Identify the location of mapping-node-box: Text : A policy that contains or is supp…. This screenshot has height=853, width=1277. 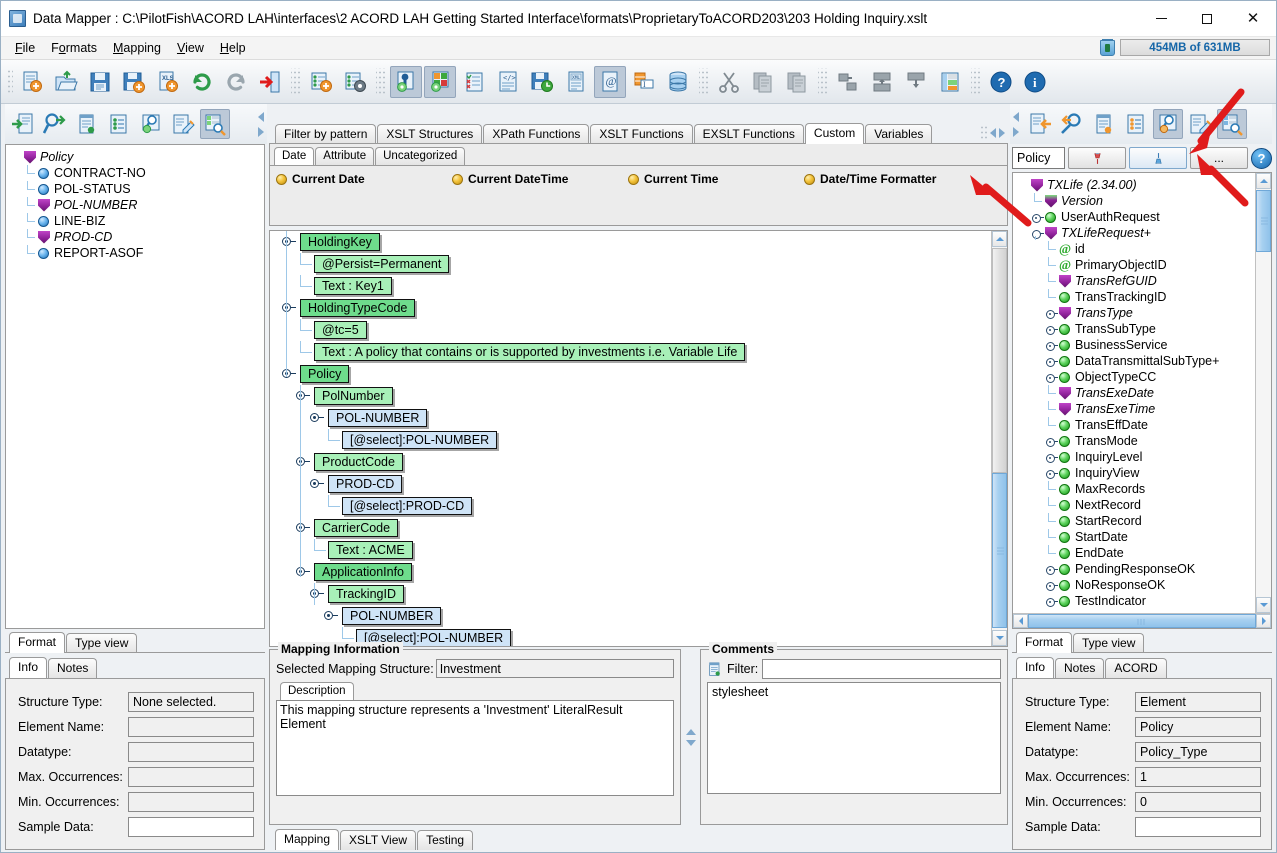
(530, 352).